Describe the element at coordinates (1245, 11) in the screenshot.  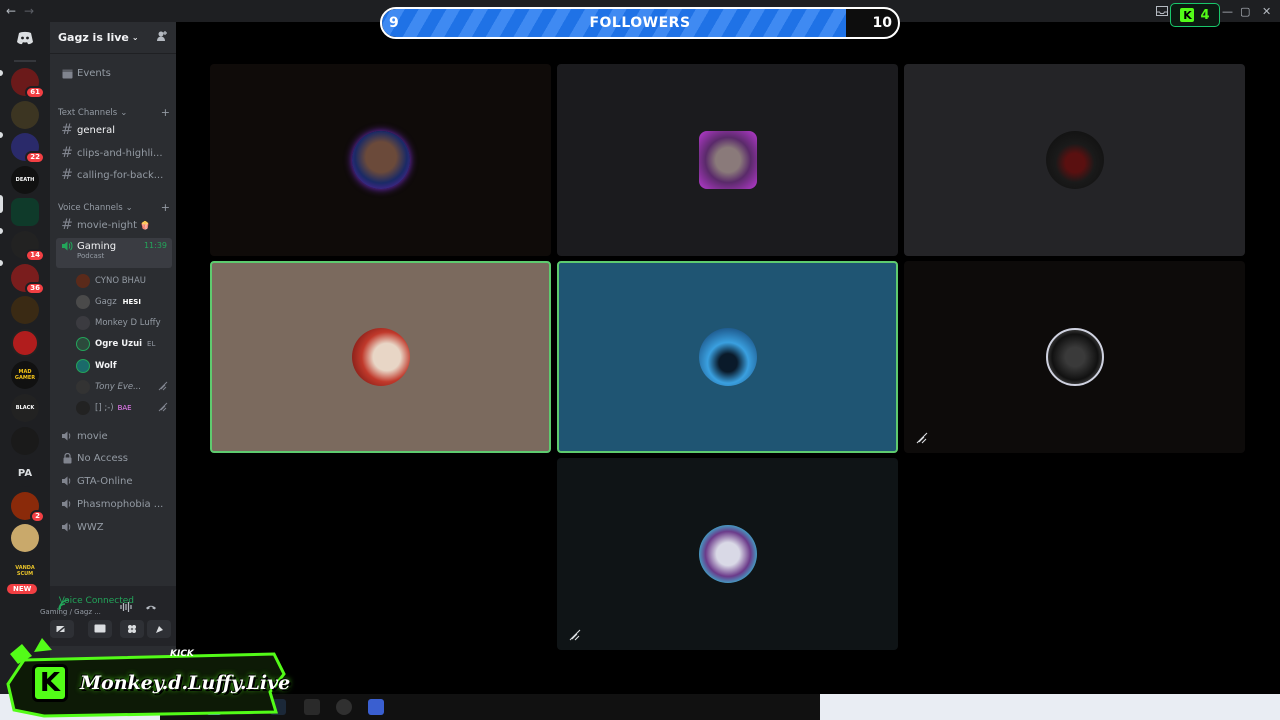
I see `maximize-icon: ▢` at that location.